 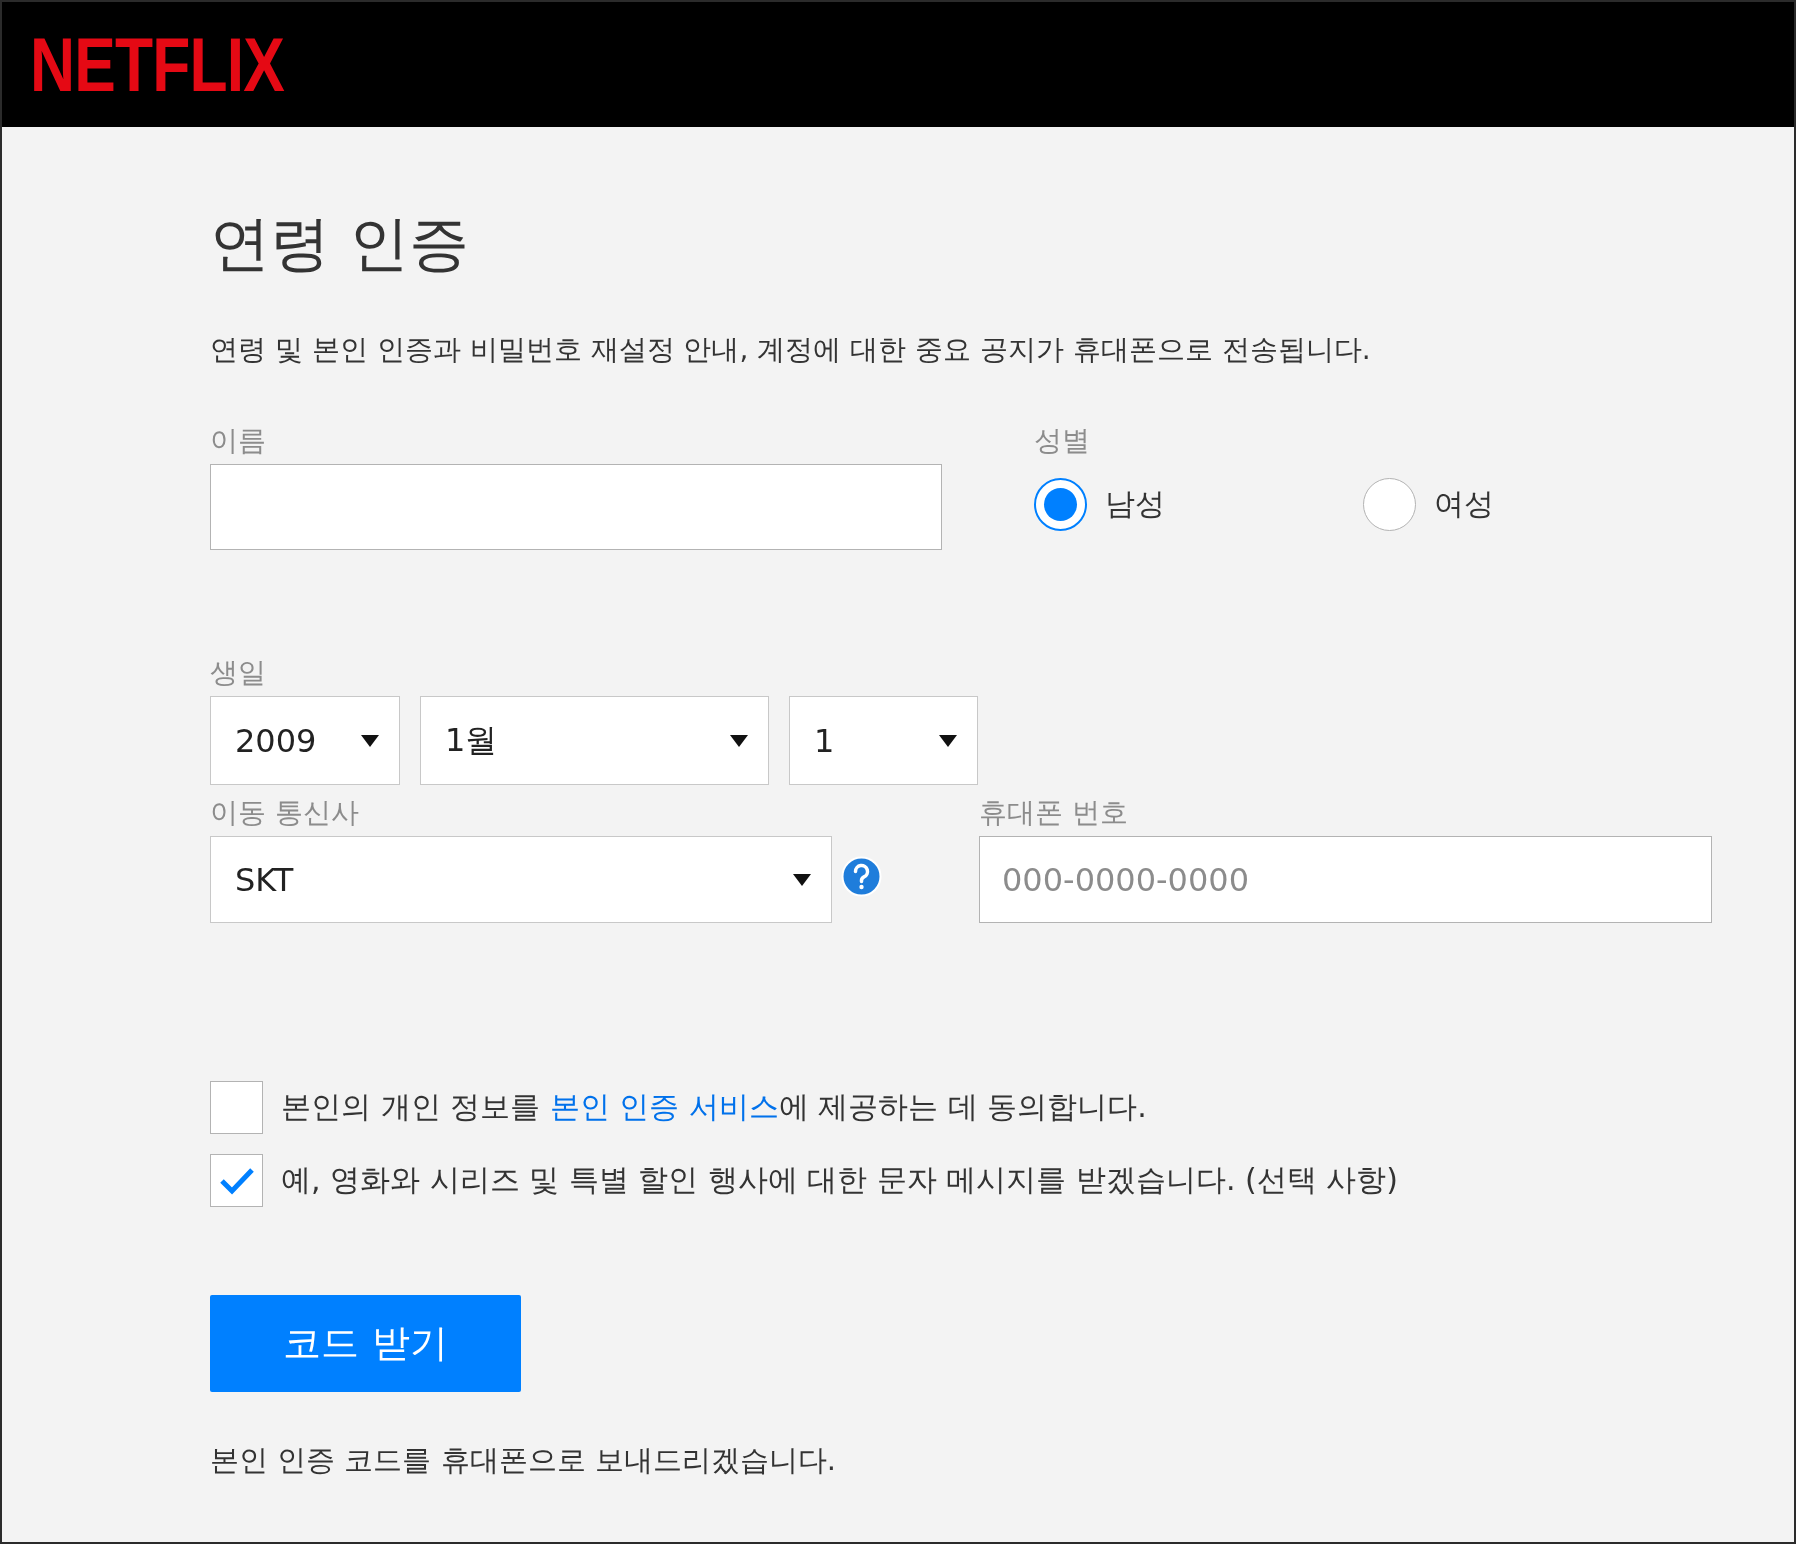 I want to click on name-input-field, so click(x=576, y=507).